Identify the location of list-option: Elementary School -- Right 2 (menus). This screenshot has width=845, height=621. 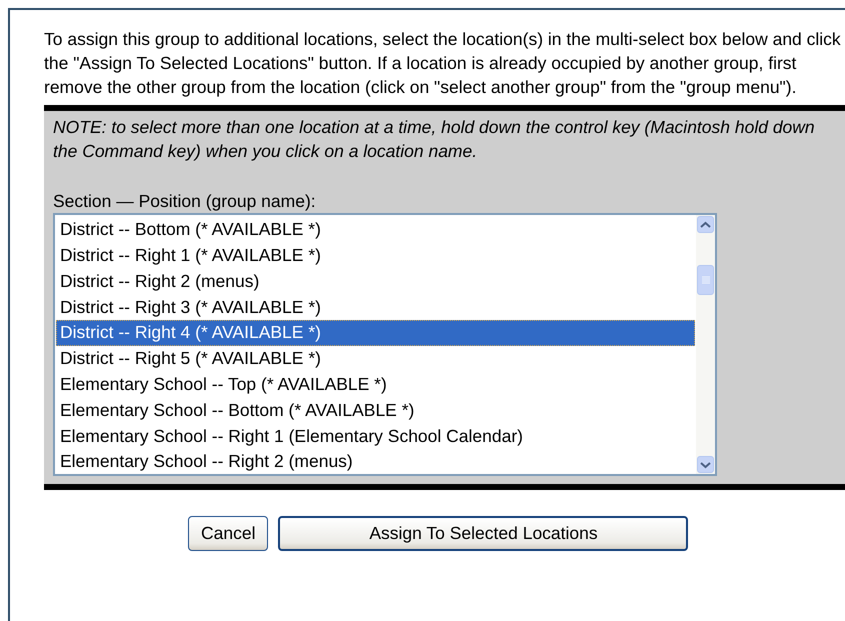
(375, 461).